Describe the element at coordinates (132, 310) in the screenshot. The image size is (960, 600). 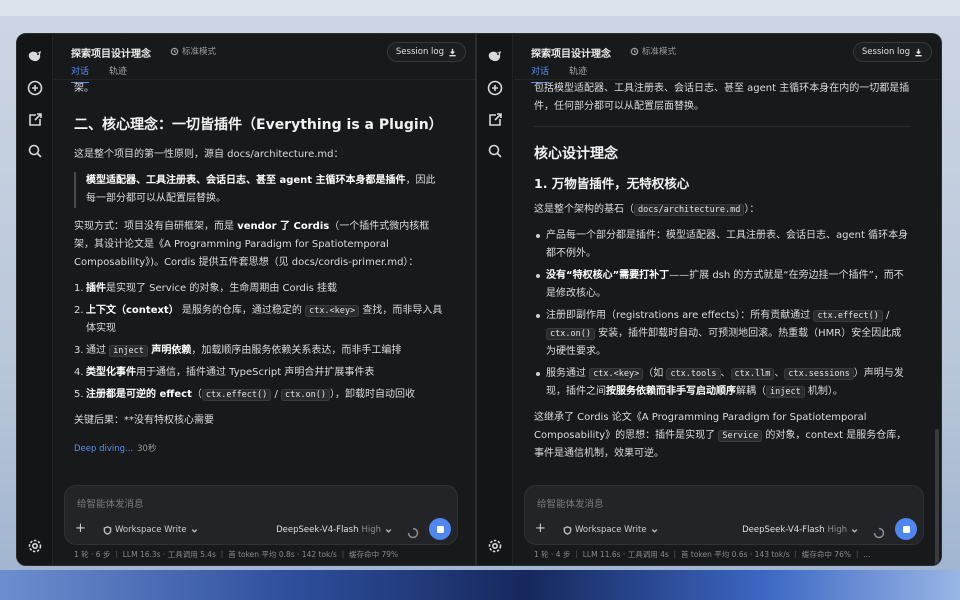
I see `bold-text: 上下文（context）` at that location.